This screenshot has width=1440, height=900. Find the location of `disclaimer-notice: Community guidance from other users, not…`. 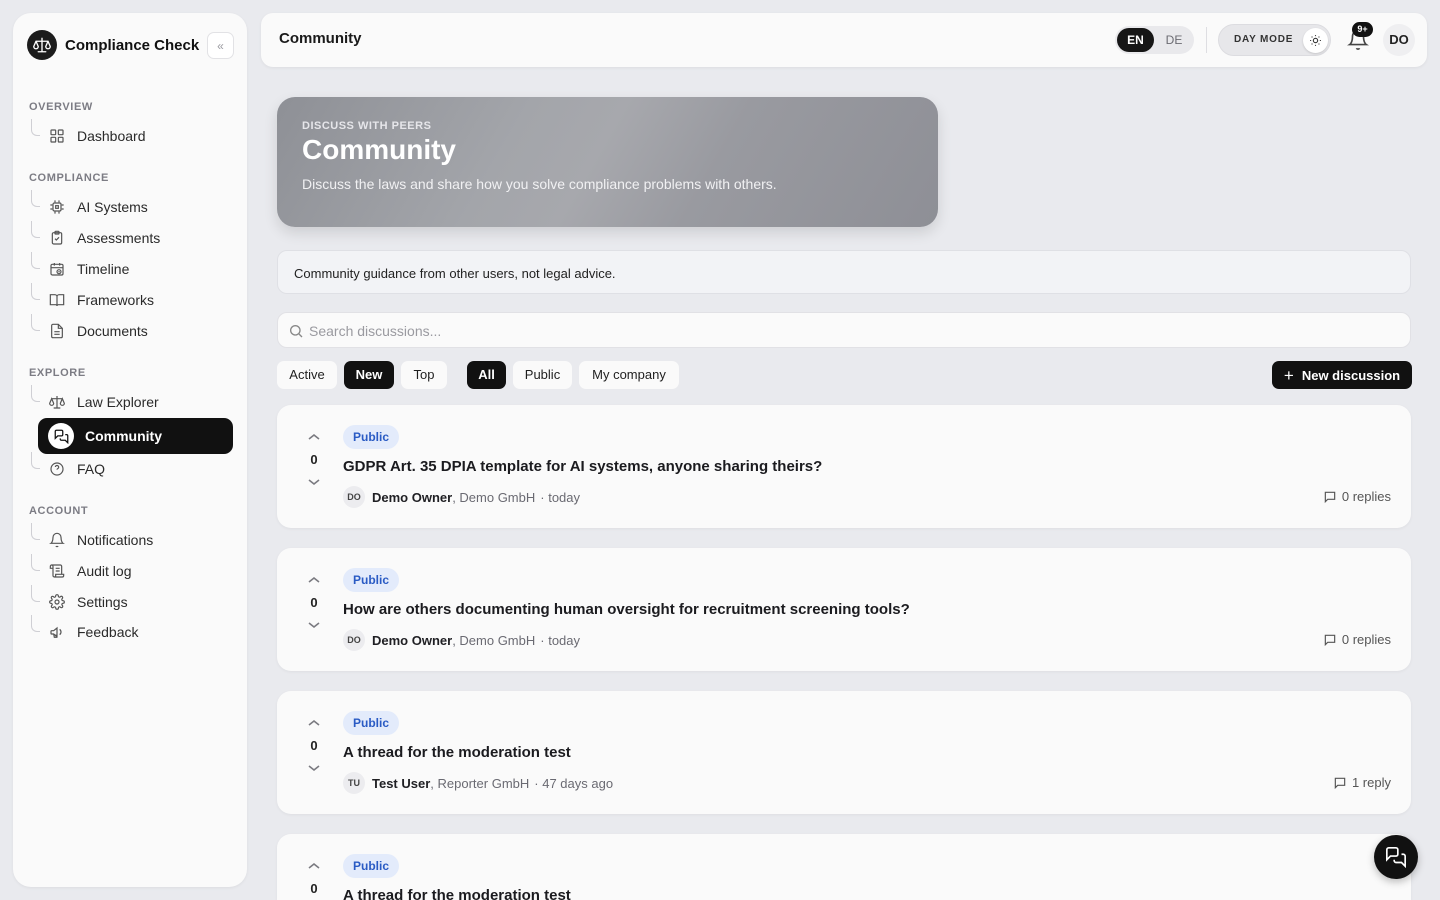

disclaimer-notice: Community guidance from other users, not… is located at coordinates (844, 272).